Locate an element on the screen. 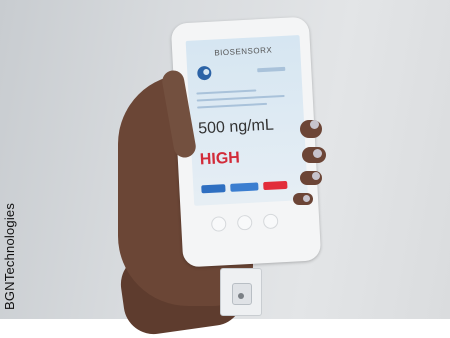  level-indicator: HIGH is located at coordinates (220, 159).